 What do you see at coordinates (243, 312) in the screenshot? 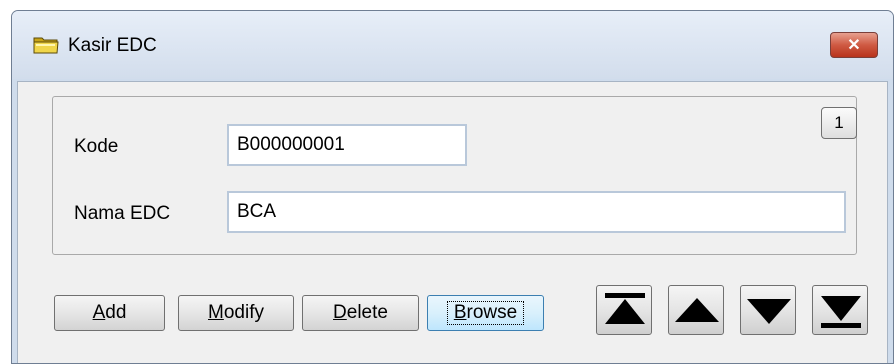
I see `modify-rest: odify` at bounding box center [243, 312].